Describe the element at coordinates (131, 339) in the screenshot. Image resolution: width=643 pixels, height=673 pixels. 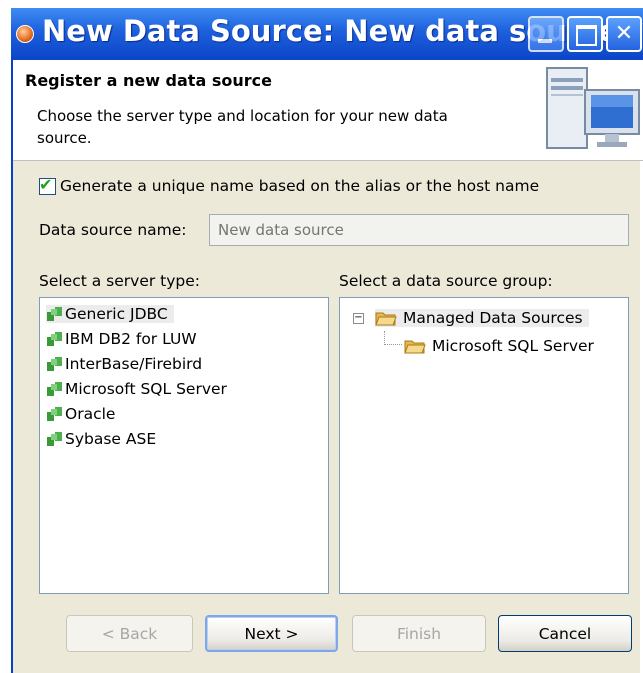
I see `list-item-label: IBM DB2 for LUW` at that location.